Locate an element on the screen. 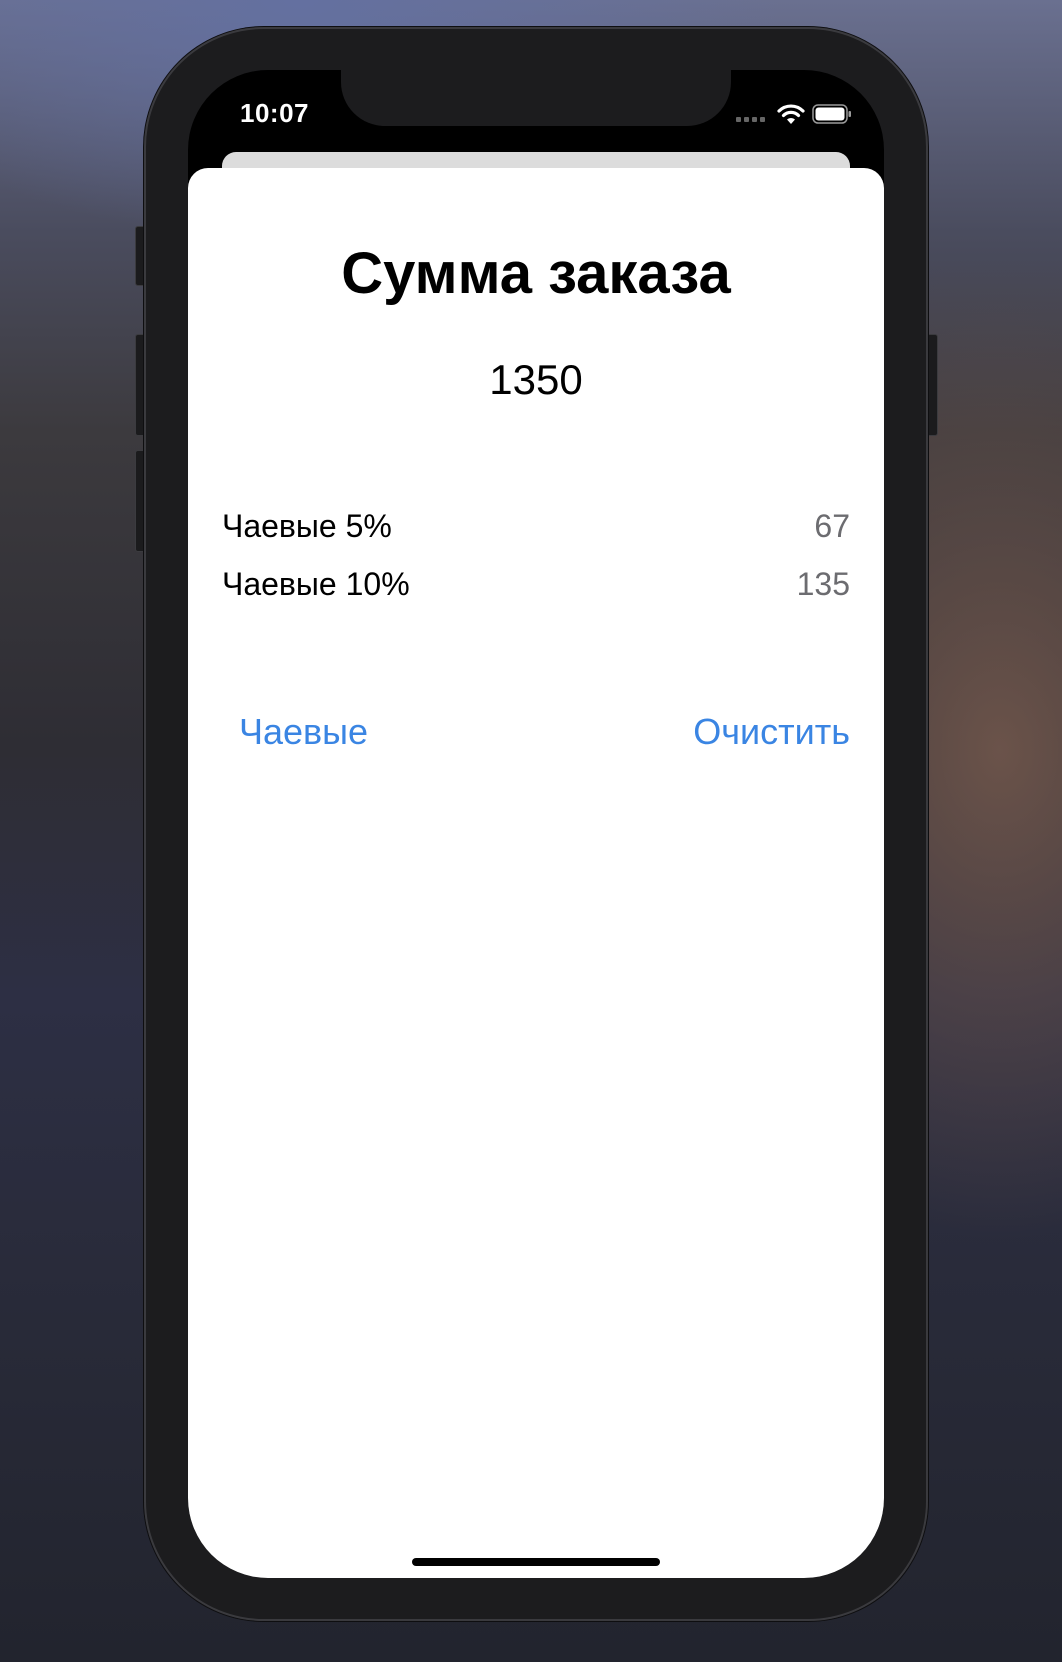  tip-value: 67 is located at coordinates (832, 526).